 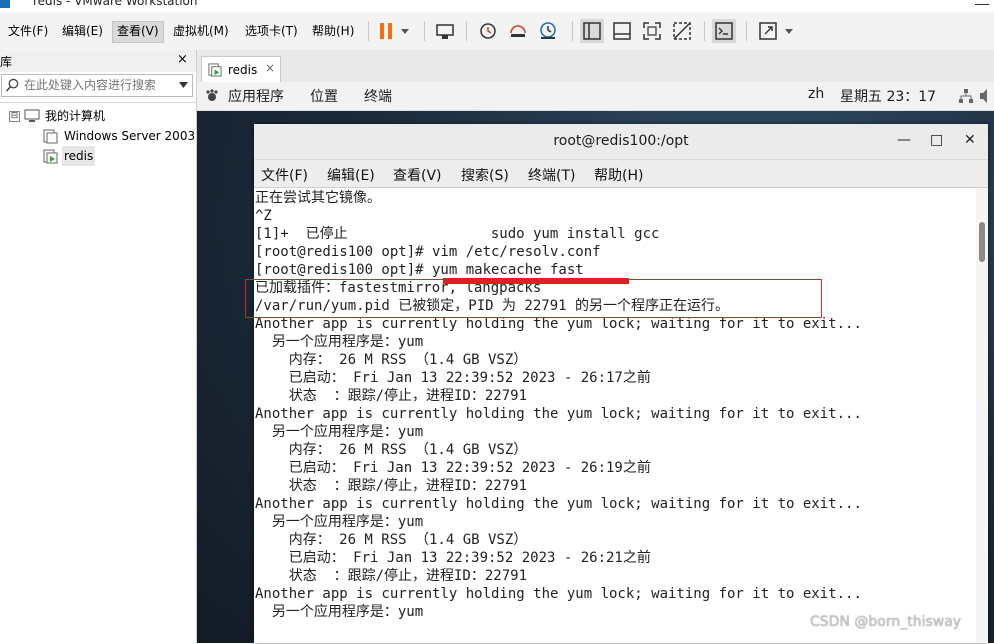 What do you see at coordinates (982, 242) in the screenshot?
I see `scrollbar-thumb` at bounding box center [982, 242].